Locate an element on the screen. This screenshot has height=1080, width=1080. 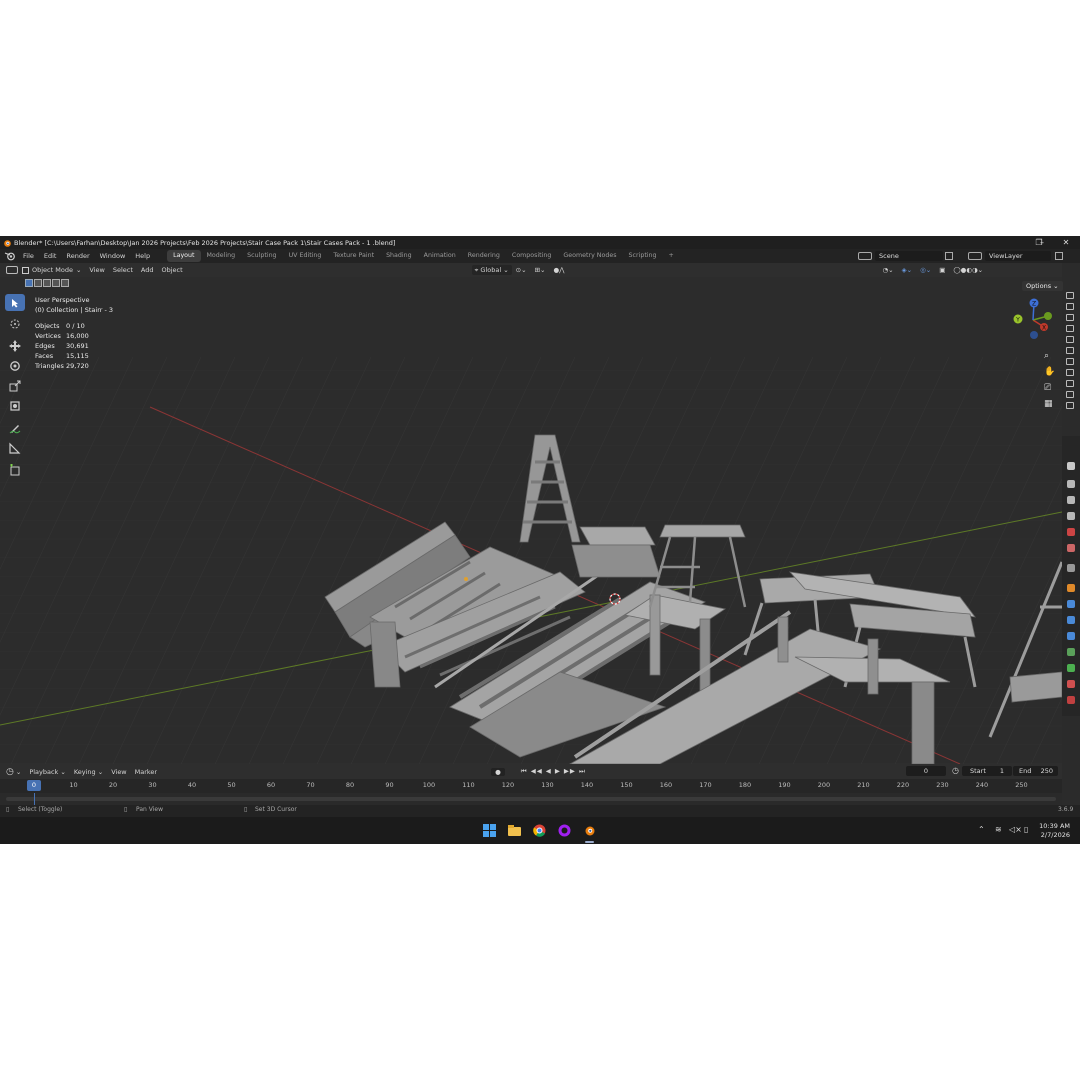
collection-properties-icon is located at coordinates (1071, 568).